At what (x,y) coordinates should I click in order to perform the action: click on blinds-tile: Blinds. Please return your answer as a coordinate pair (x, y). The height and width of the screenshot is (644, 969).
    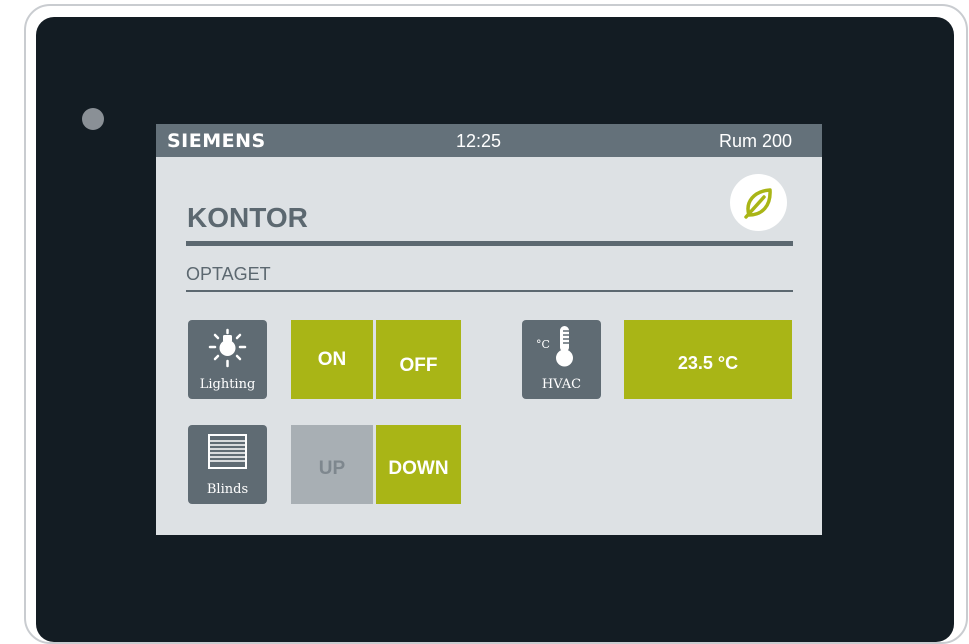
    Looking at the image, I should click on (227, 464).